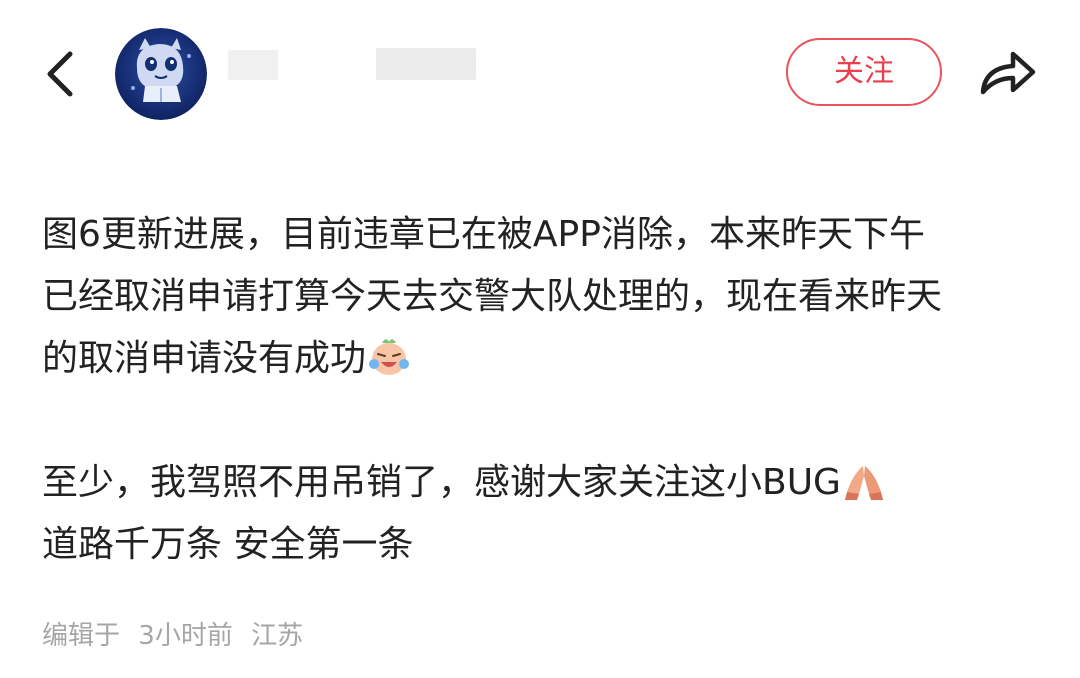  I want to click on follow-button: 关注, so click(864, 72).